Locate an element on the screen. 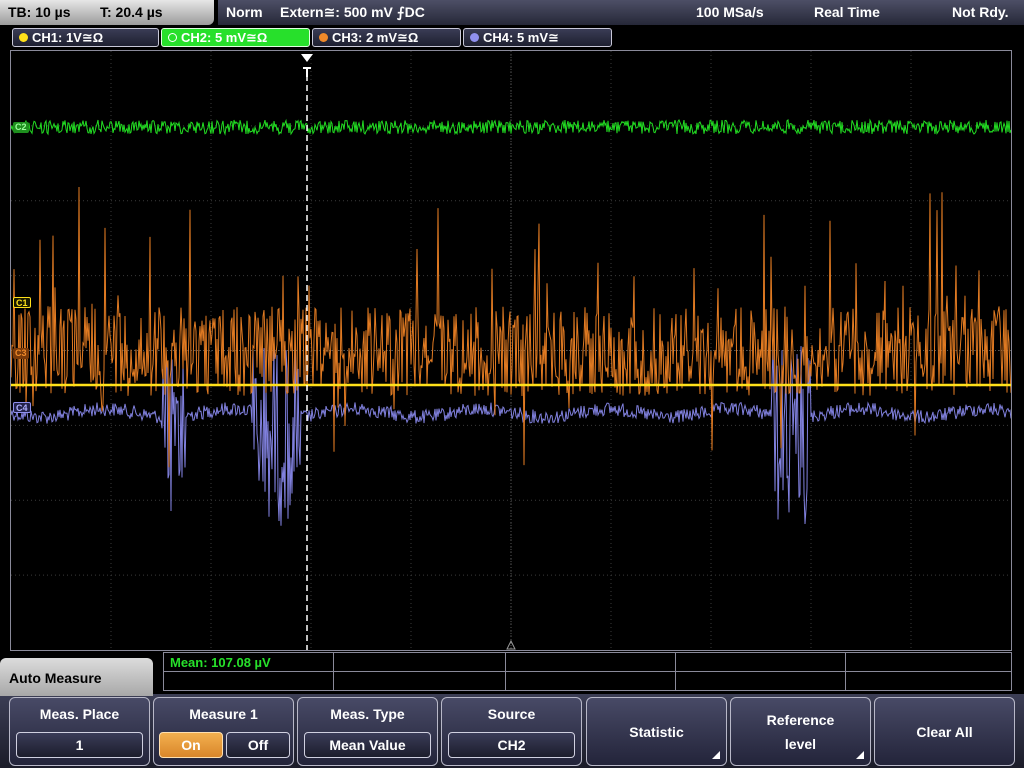 The height and width of the screenshot is (768, 1024). meas-type-value: Mean Value is located at coordinates (367, 745).